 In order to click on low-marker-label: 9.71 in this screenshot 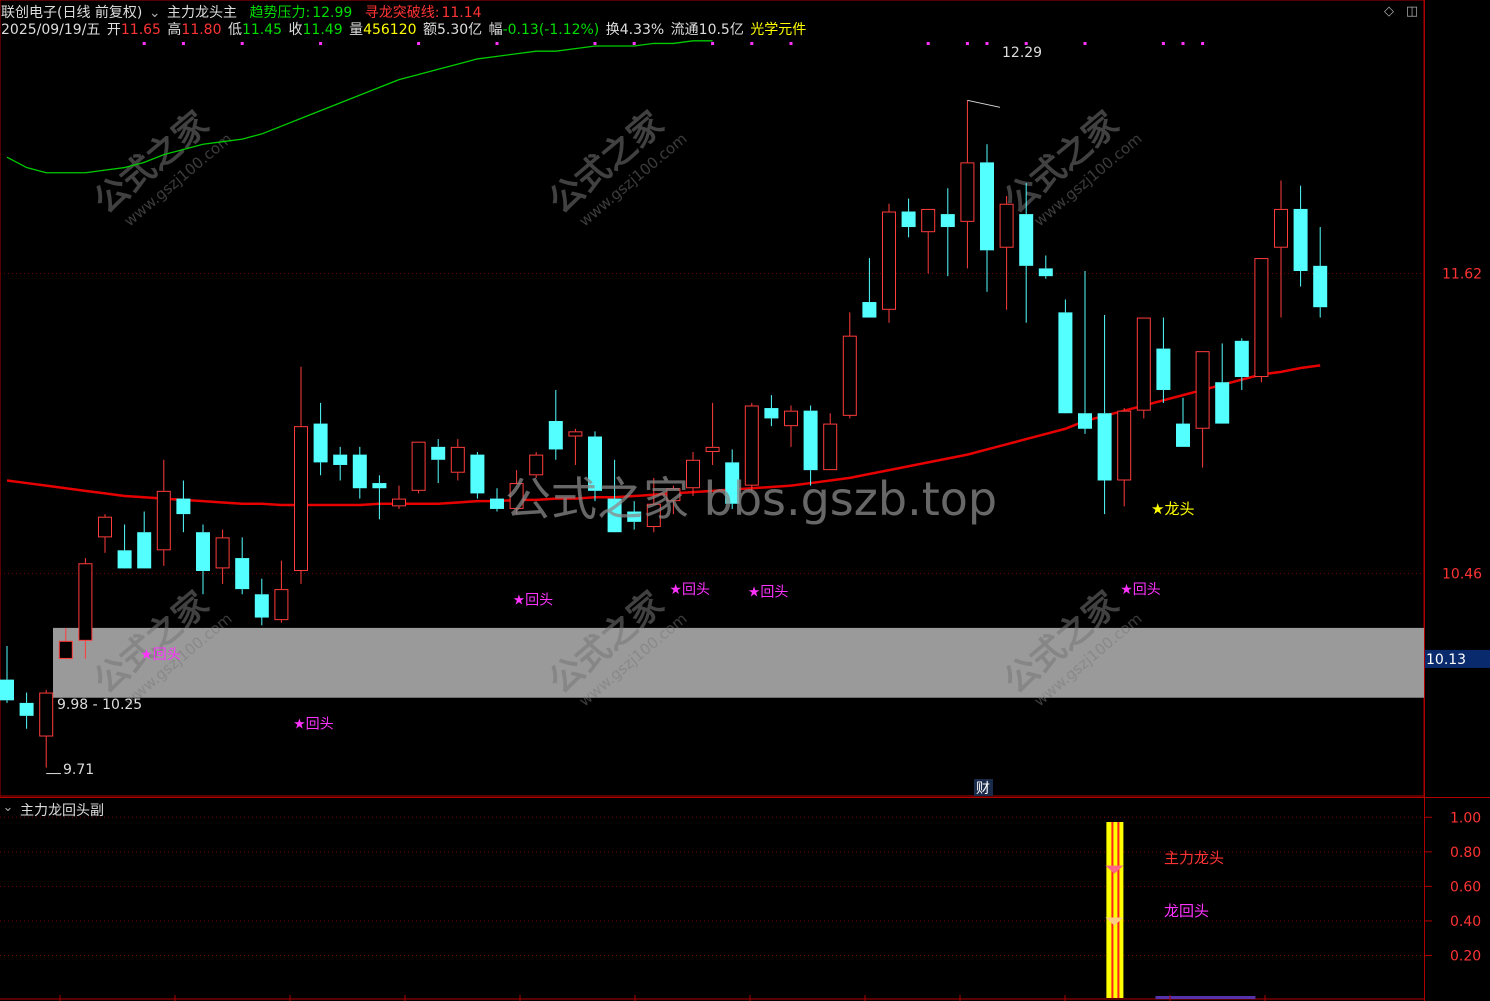, I will do `click(78, 770)`.